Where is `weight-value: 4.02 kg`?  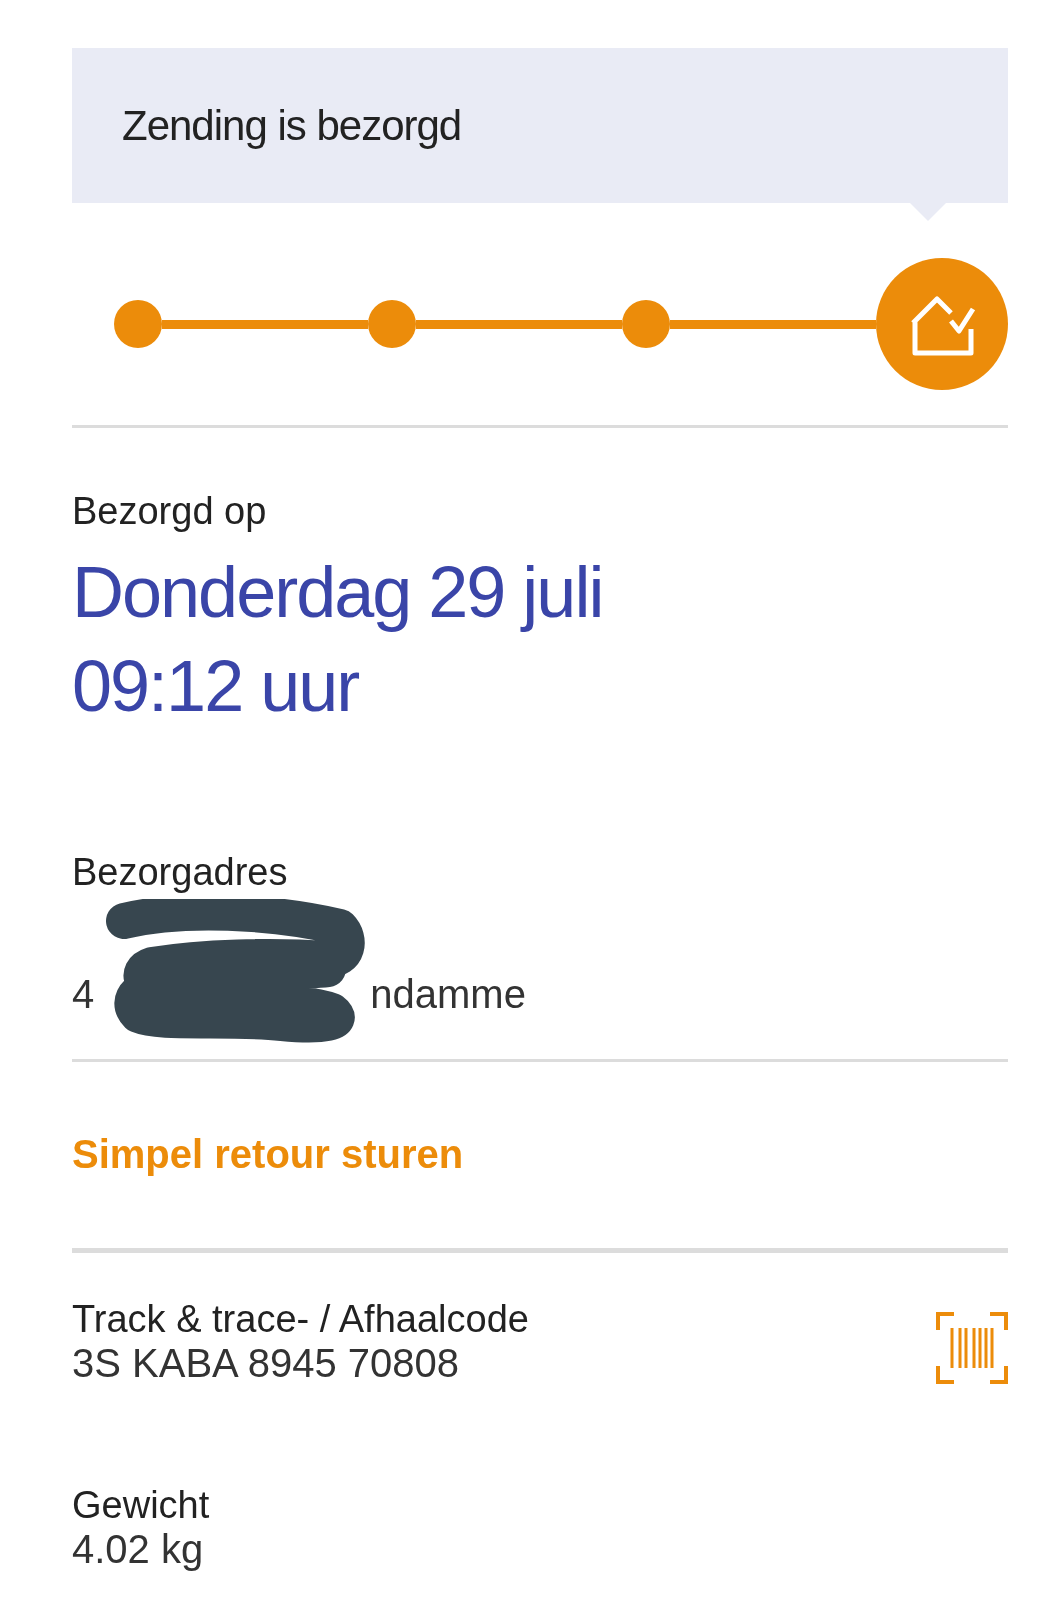 weight-value: 4.02 kg is located at coordinates (138, 1549).